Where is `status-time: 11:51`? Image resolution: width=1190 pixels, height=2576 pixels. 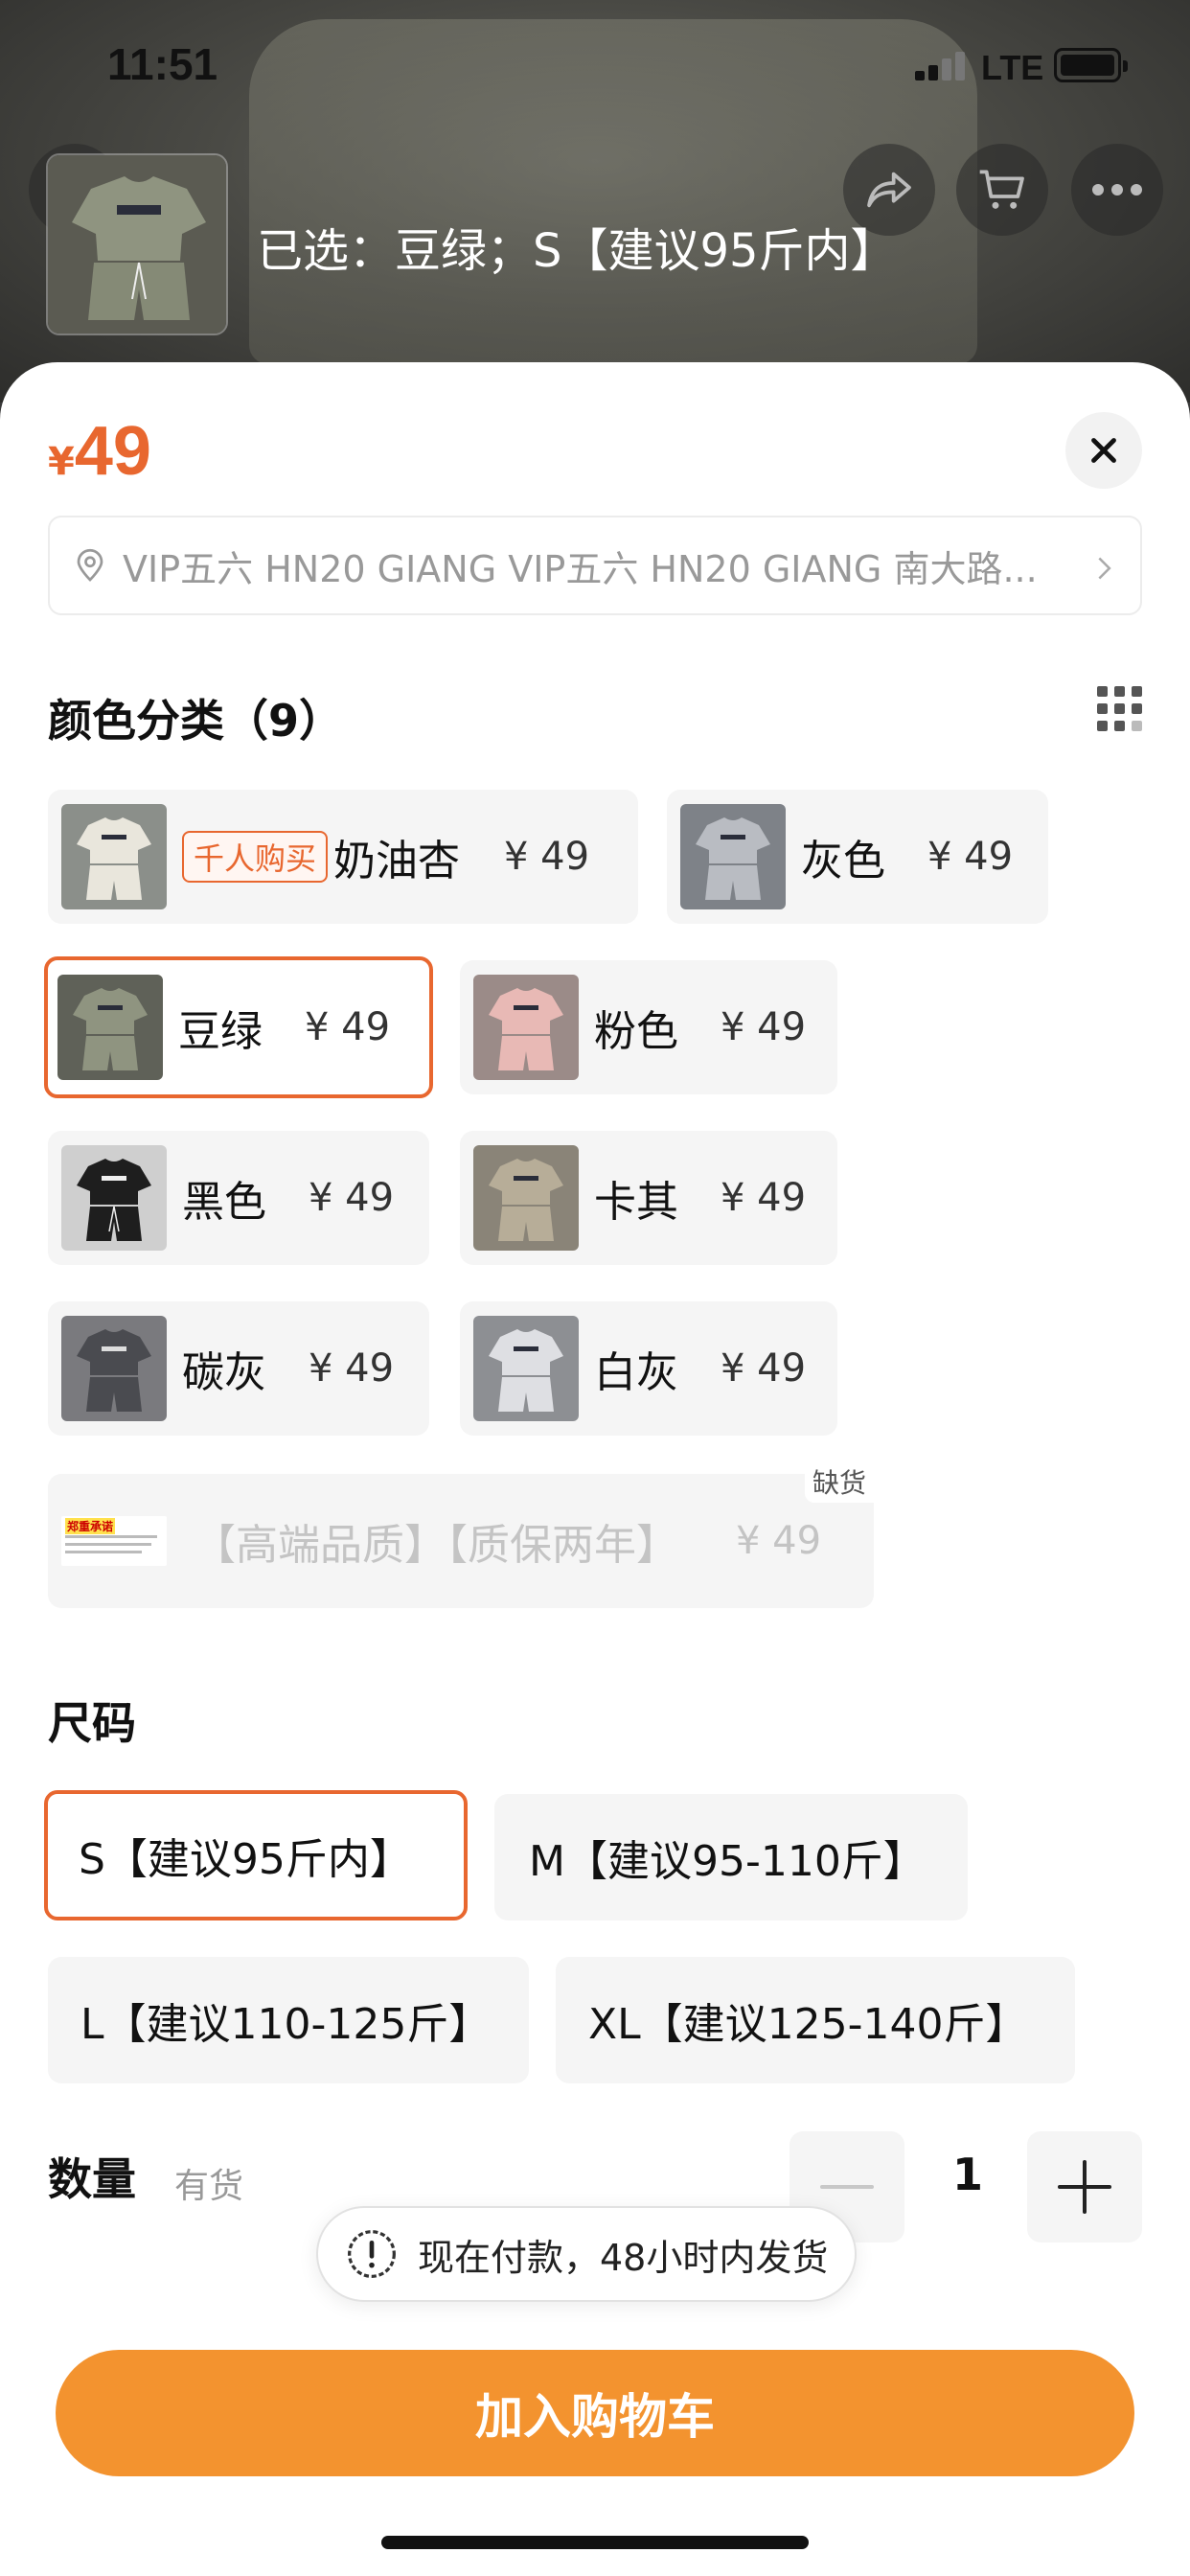
status-time: 11:51 is located at coordinates (163, 64).